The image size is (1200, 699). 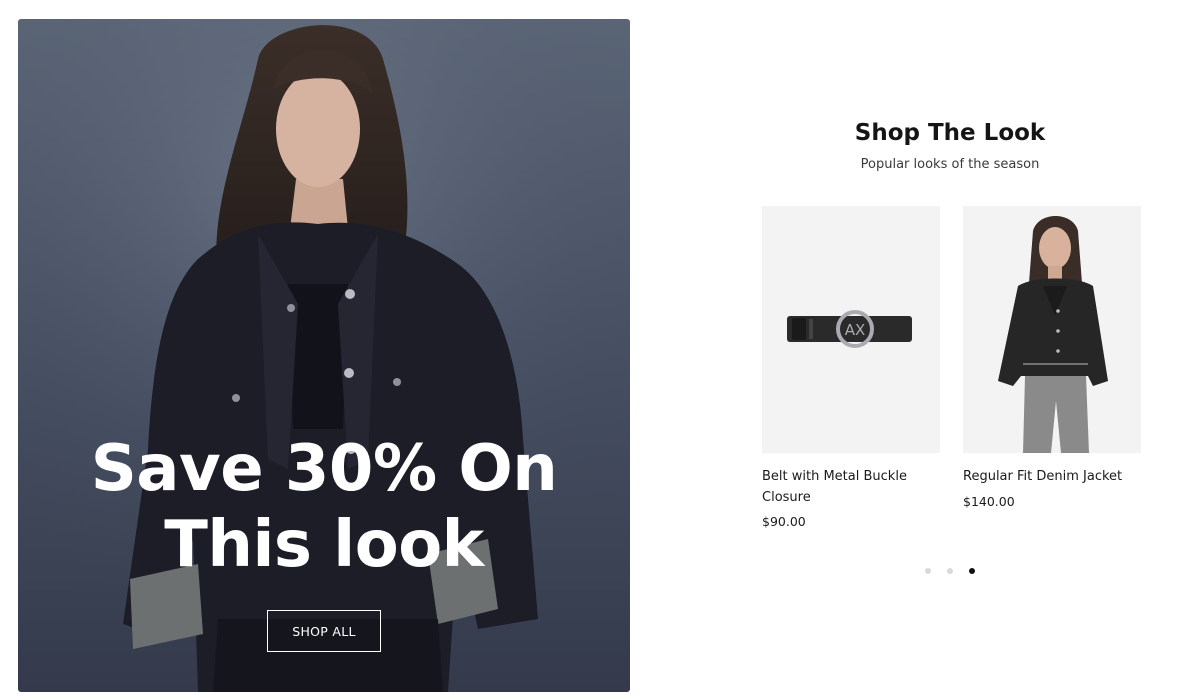 I want to click on product-name: Belt with Metal Buckle Closure, so click(x=851, y=487).